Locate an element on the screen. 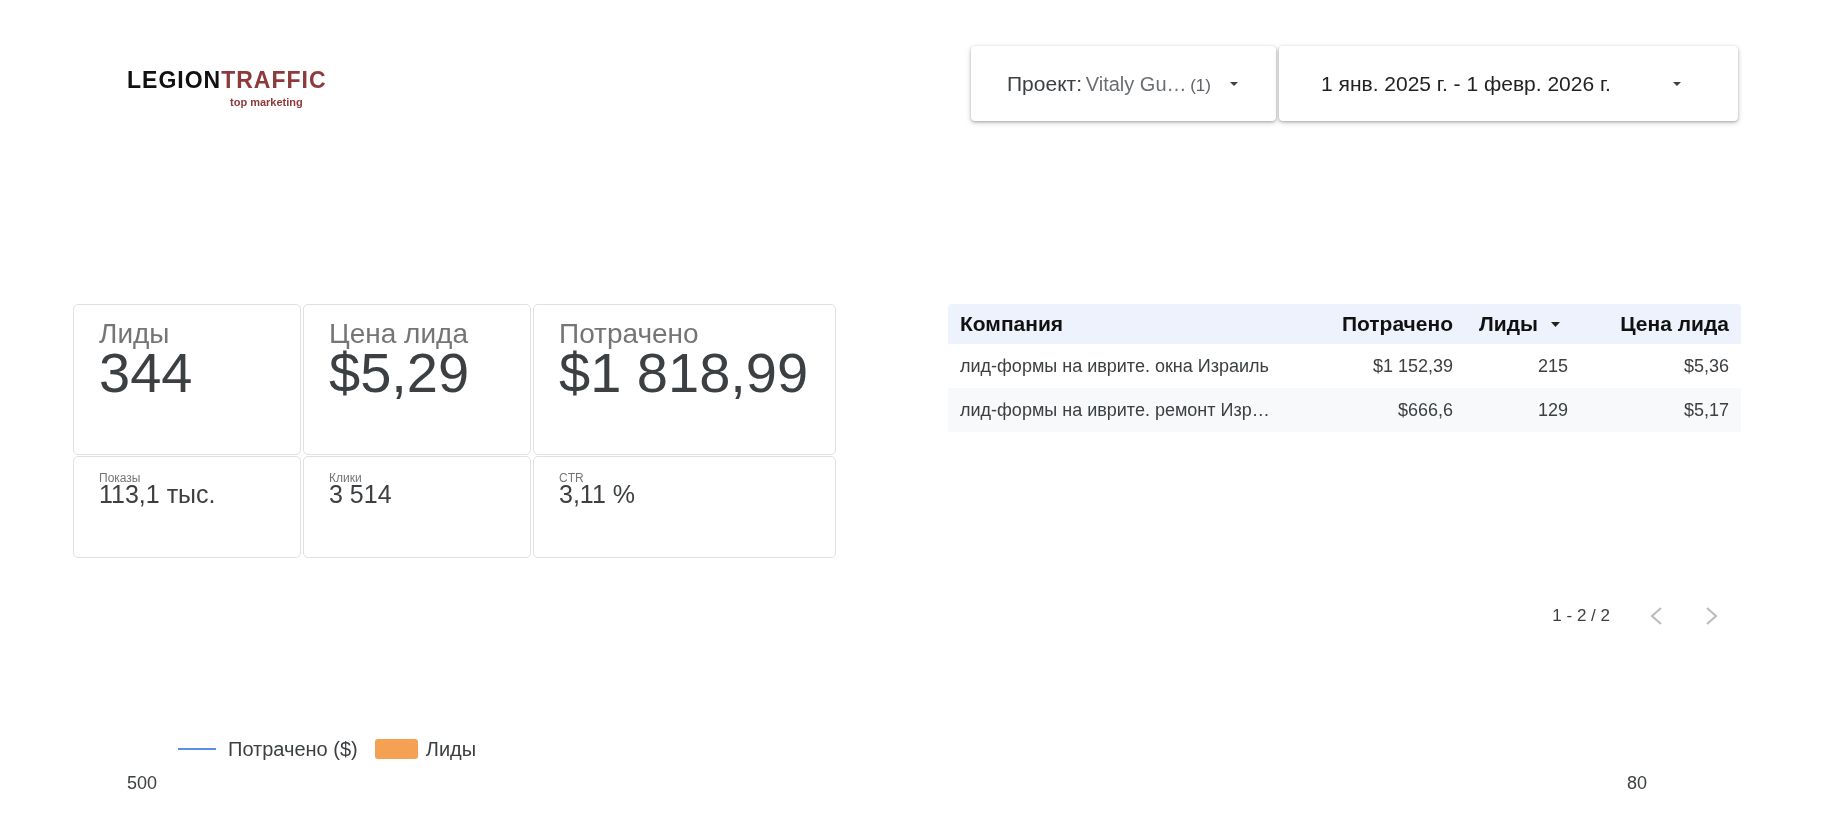 The image size is (1839, 814). table-cell: 129 is located at coordinates (1522, 410).